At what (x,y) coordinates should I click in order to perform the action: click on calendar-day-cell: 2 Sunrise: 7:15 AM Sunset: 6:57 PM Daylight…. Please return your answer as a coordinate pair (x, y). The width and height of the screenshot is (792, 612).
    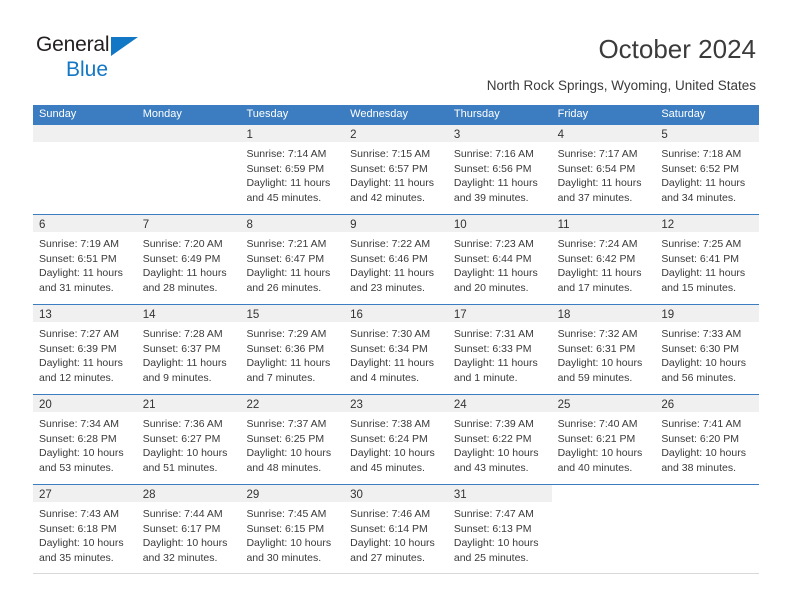
    Looking at the image, I should click on (396, 169).